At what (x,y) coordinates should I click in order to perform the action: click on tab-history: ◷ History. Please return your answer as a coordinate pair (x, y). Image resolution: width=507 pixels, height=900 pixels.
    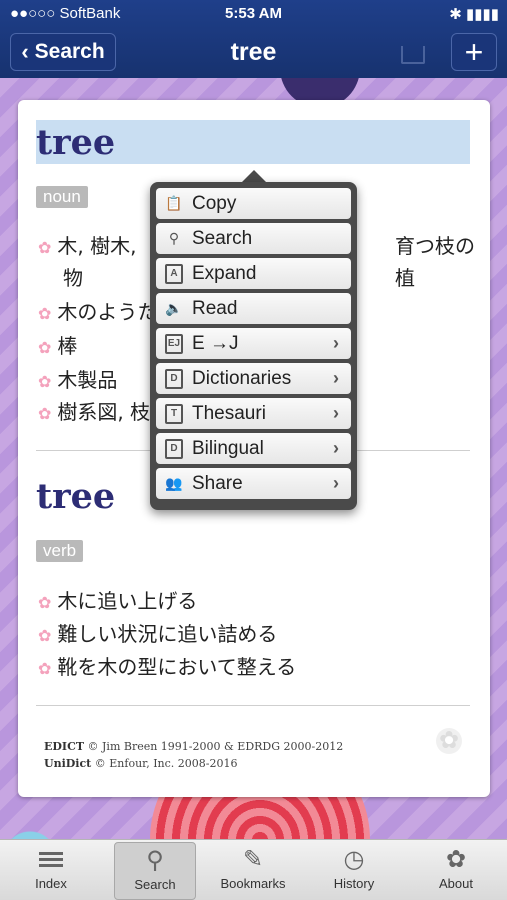
    Looking at the image, I should click on (354, 870).